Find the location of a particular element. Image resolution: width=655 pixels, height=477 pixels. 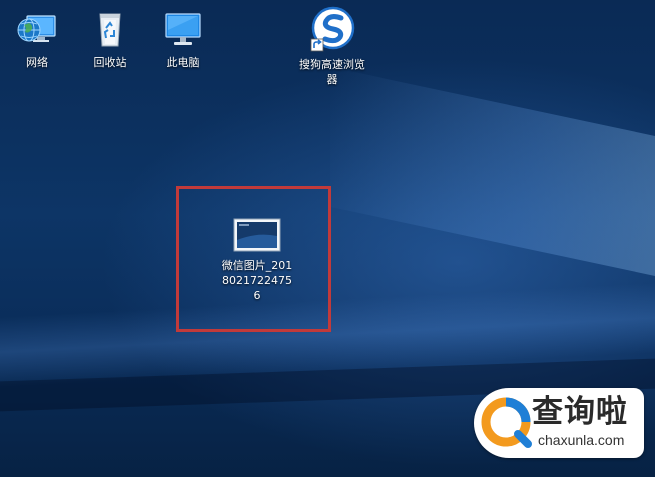

desktop-icon-label: 此电脑 is located at coordinates (183, 62).